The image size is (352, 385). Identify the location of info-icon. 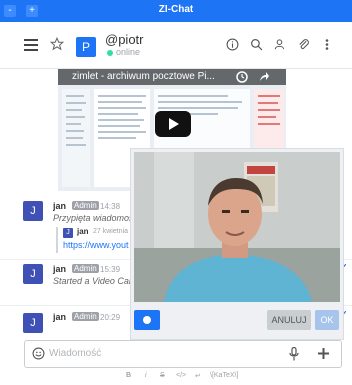
(232, 44).